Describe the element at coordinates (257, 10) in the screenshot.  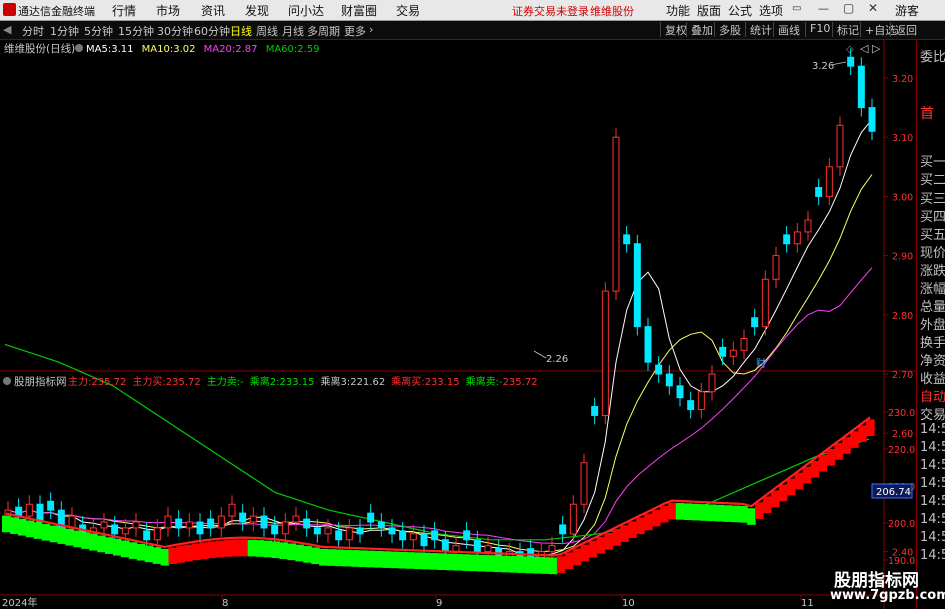
I see `menu-item-discover: 发现` at that location.